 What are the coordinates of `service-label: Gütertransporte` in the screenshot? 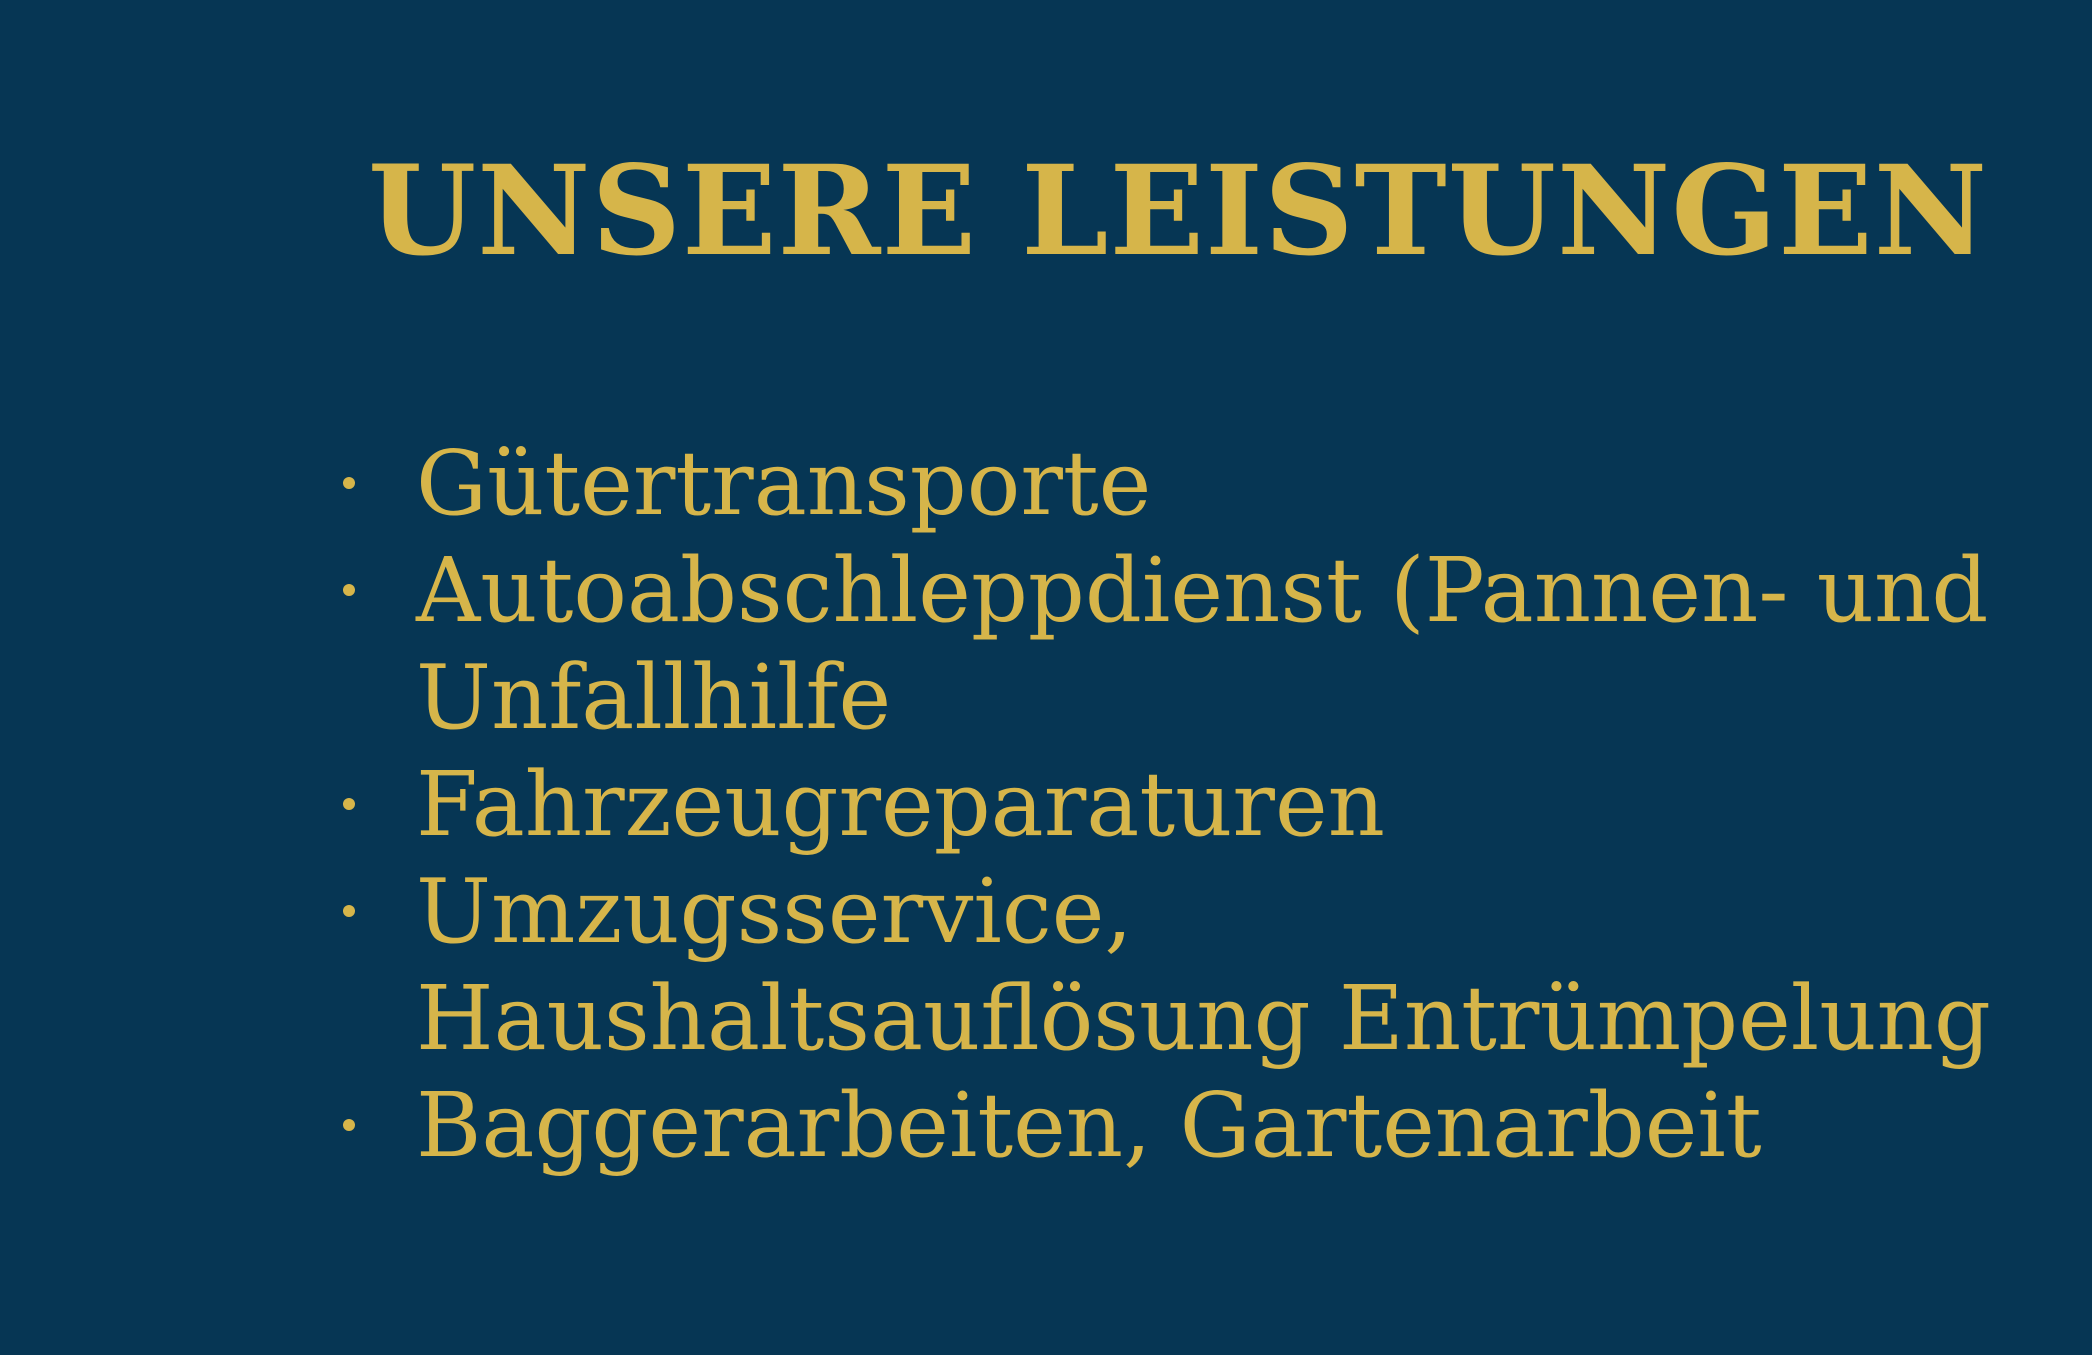 It's located at (784, 483).